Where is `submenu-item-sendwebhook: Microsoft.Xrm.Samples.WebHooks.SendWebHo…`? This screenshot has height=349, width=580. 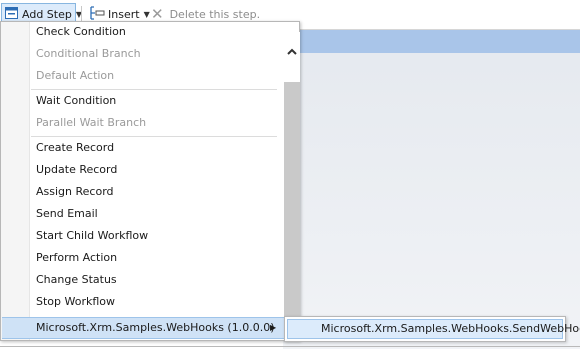 submenu-item-sendwebhook: Microsoft.Xrm.Samples.WebHooks.SendWebHo… is located at coordinates (433, 329).